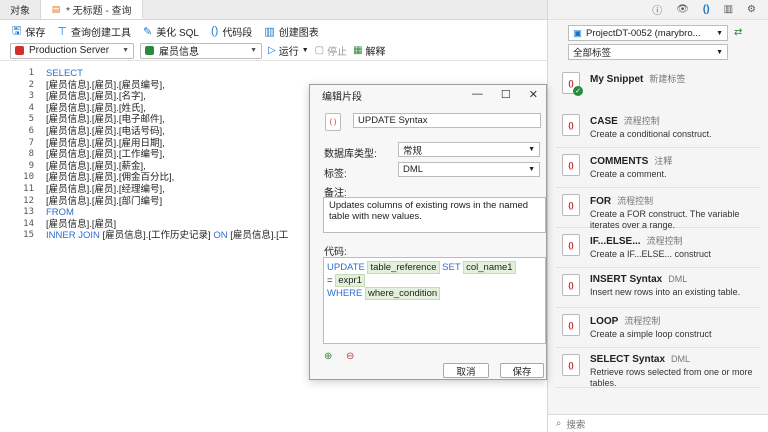  I want to click on maximize-icon: ☐, so click(506, 94).